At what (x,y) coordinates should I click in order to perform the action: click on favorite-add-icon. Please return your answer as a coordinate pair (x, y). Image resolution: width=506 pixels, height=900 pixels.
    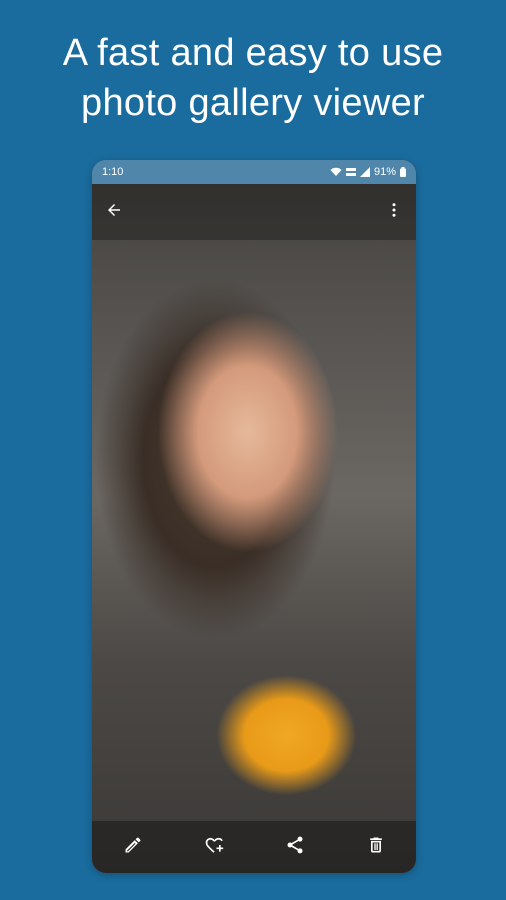
    Looking at the image, I should click on (214, 847).